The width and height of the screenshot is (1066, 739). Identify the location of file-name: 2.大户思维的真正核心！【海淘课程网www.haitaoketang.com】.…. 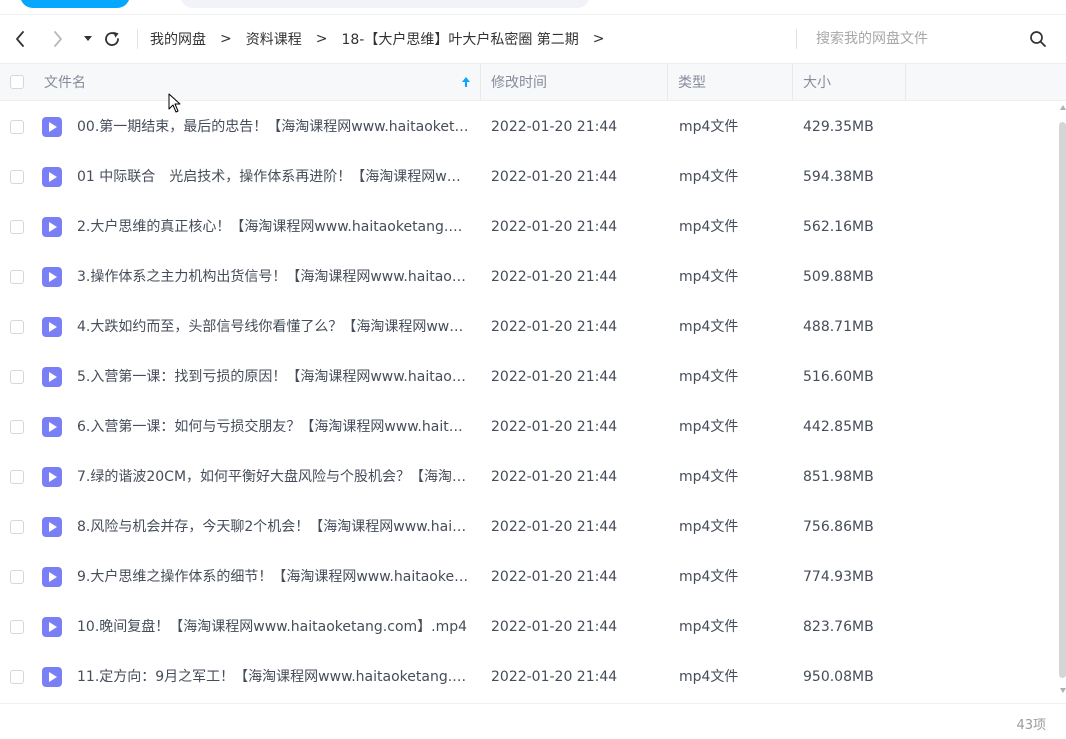
(273, 227).